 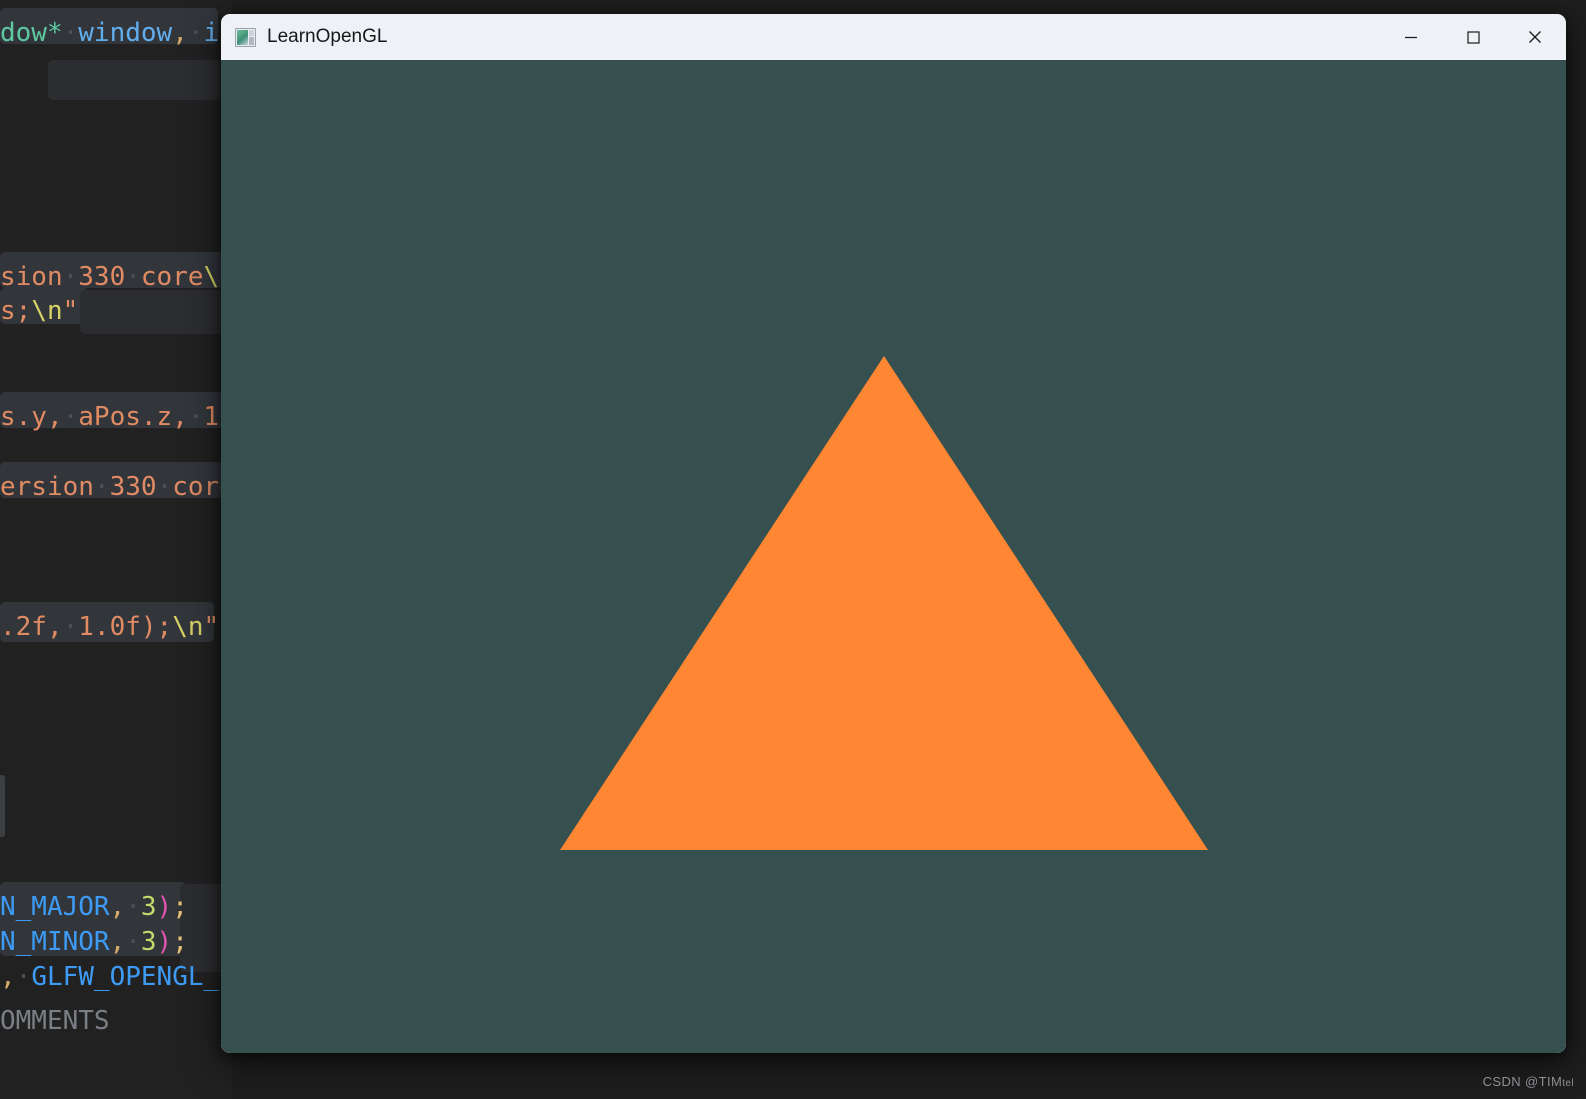 I want to click on watermark-suffix: tel, so click(x=1568, y=1083).